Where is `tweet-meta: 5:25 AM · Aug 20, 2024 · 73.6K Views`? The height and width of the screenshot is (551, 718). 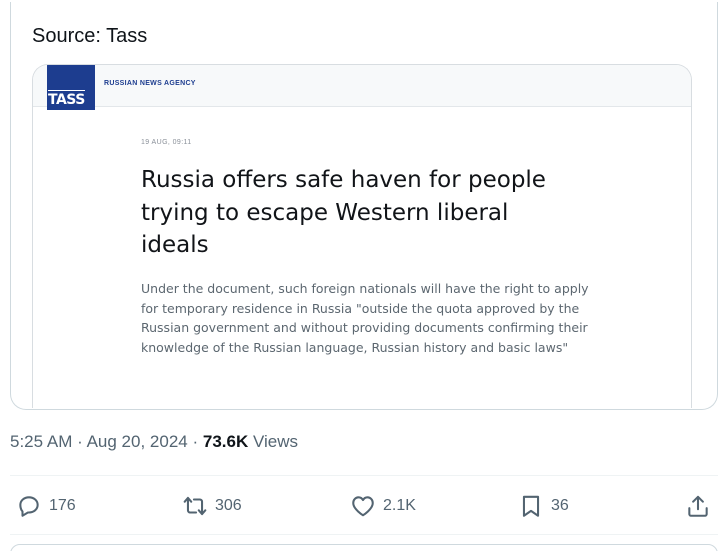 tweet-meta: 5:25 AM · Aug 20, 2024 · 73.6K Views is located at coordinates (154, 442).